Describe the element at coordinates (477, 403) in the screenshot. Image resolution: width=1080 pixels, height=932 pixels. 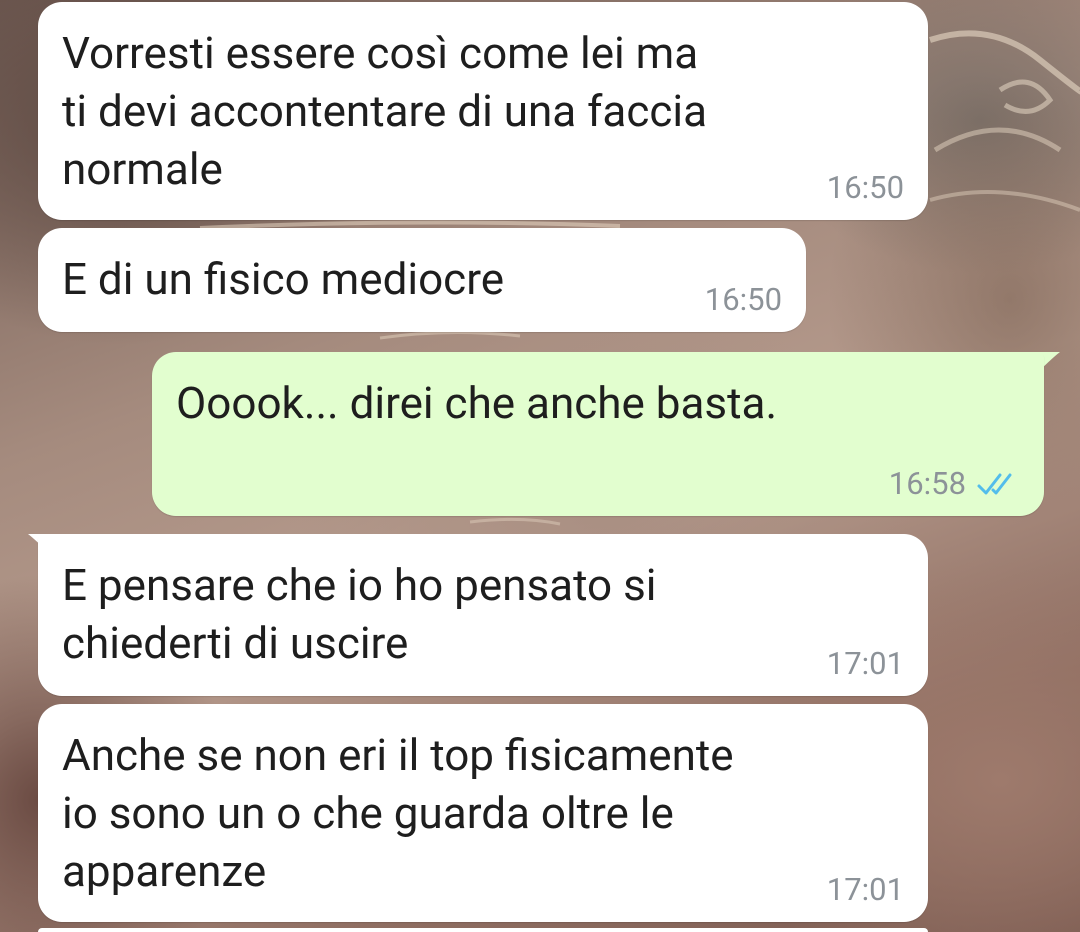
I see `message-text: Ooook... direi che anche basta.` at that location.